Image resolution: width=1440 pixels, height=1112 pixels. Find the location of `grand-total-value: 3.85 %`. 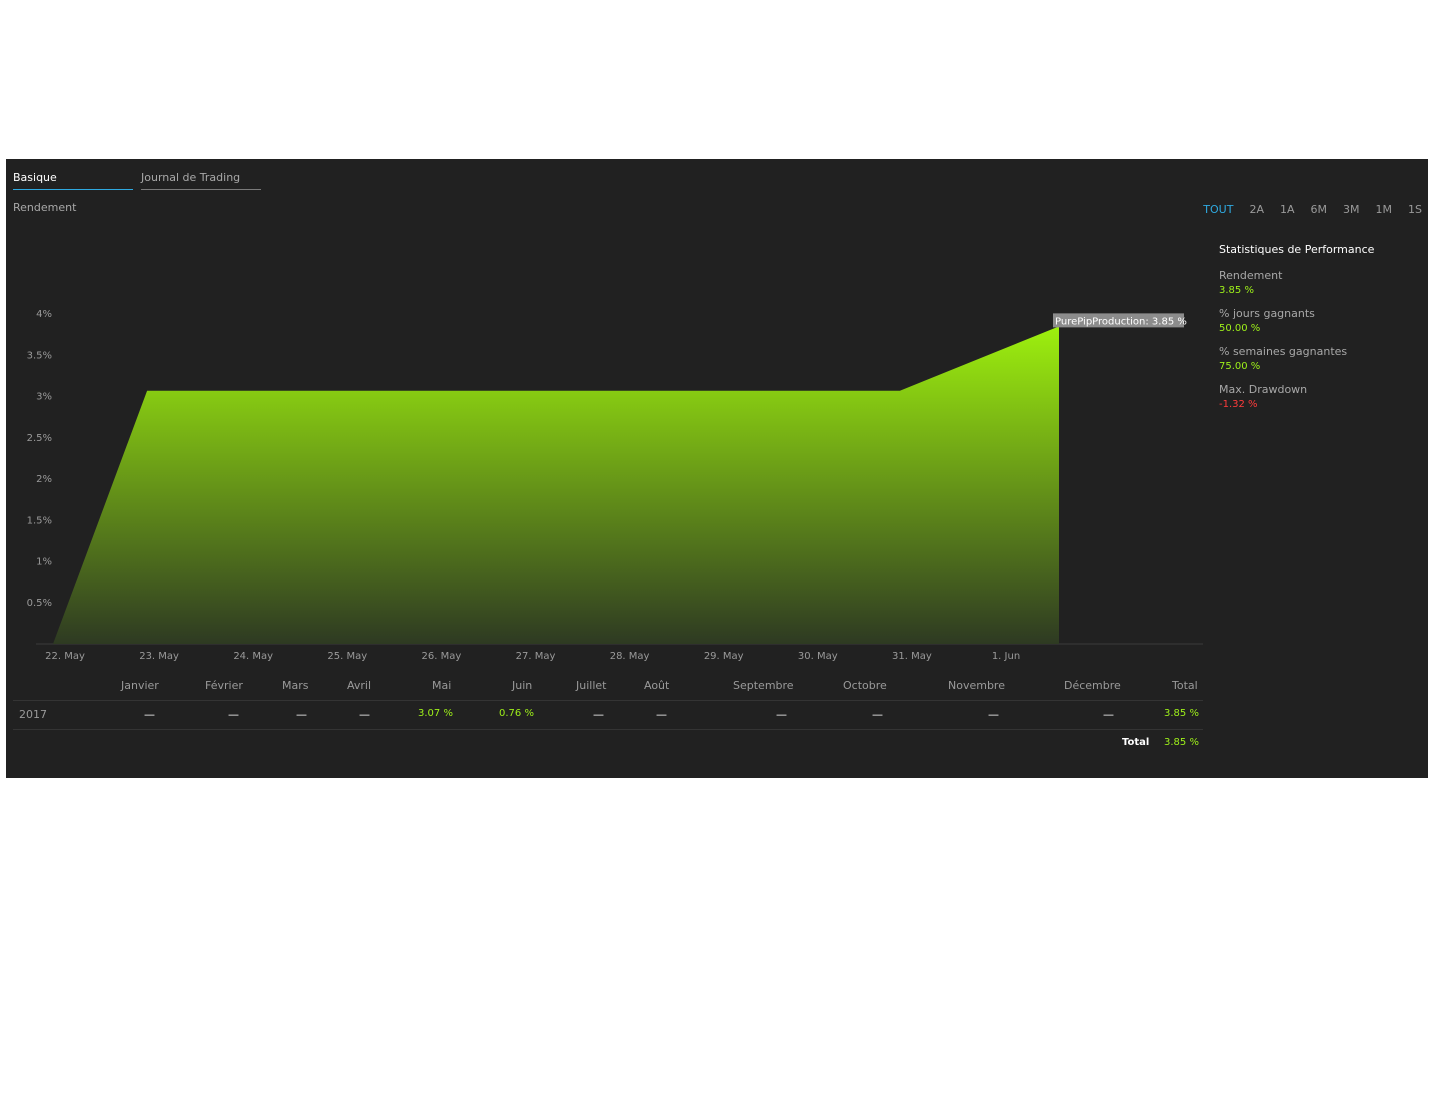

grand-total-value: 3.85 % is located at coordinates (1181, 742).